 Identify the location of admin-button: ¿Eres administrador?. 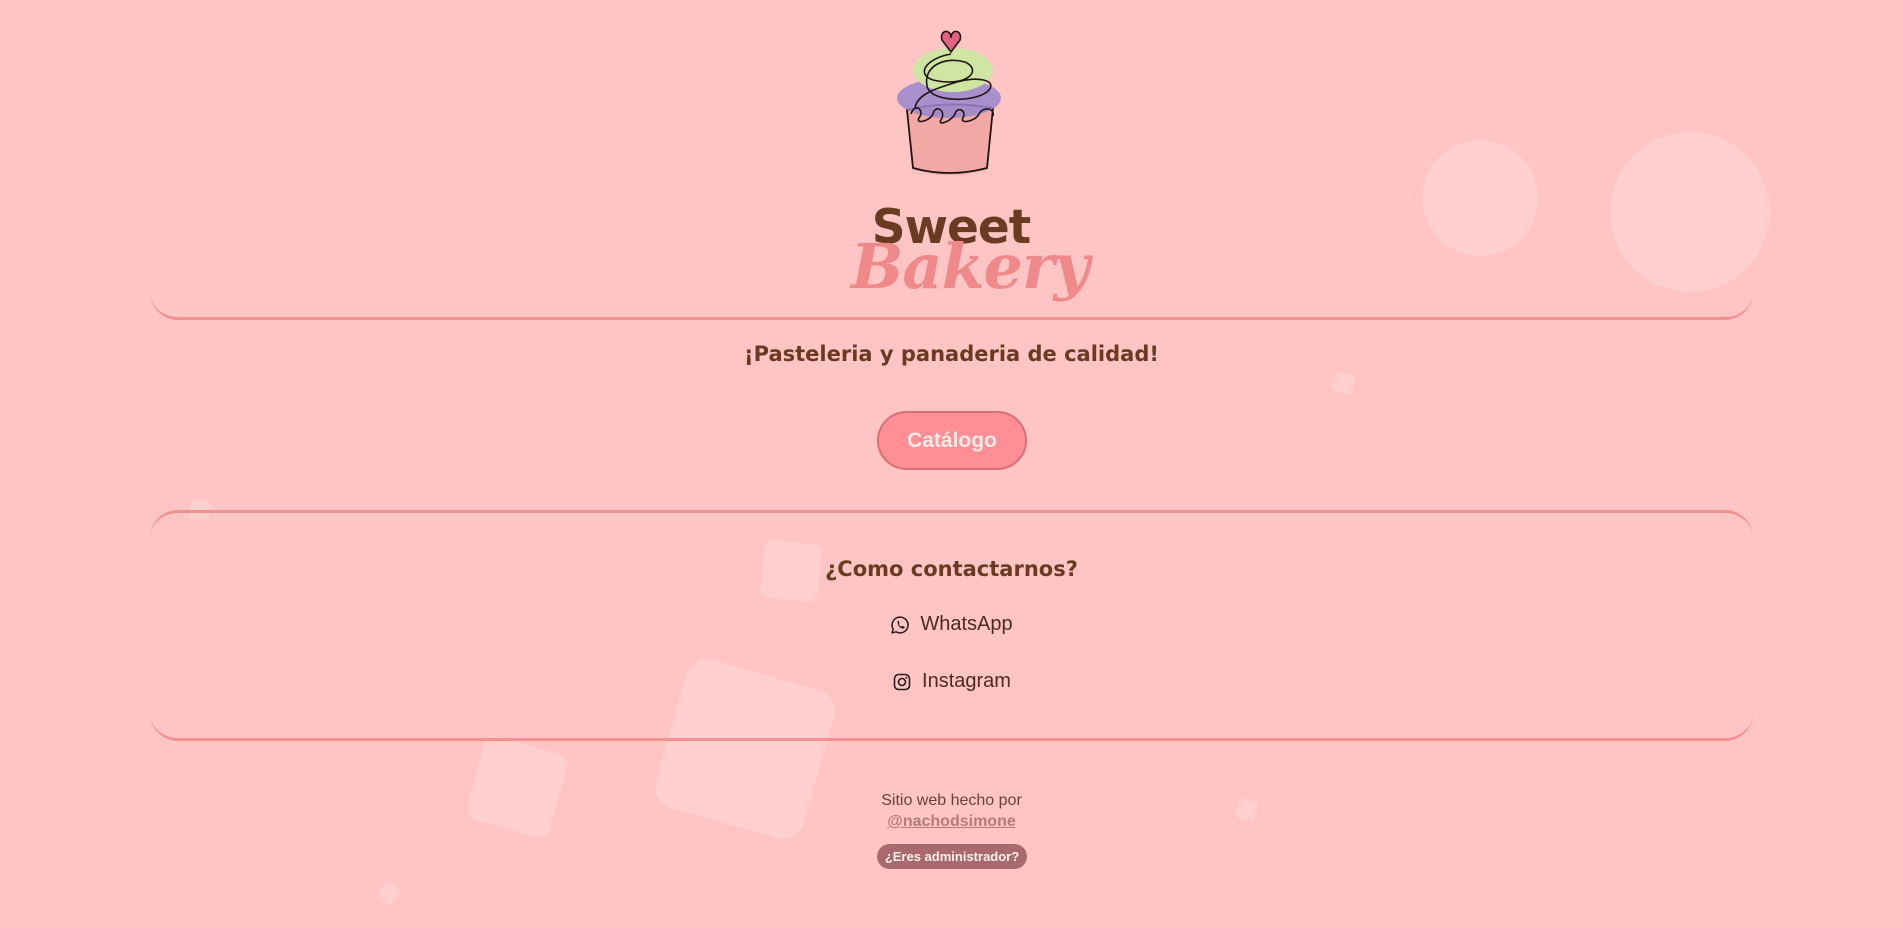
(952, 856).